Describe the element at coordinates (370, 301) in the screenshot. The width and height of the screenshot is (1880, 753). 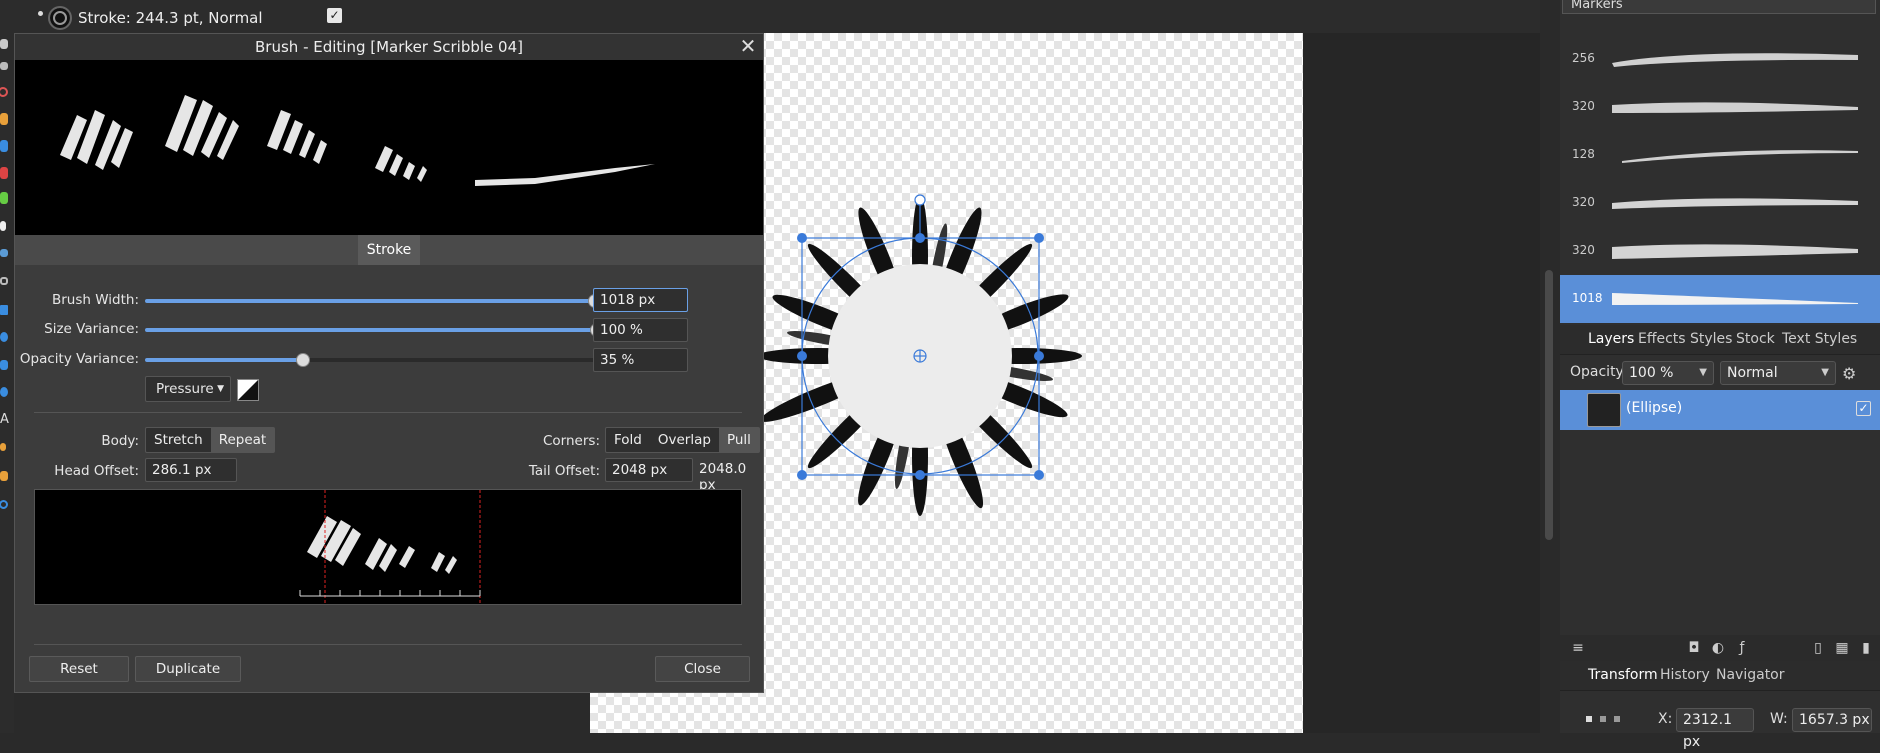
I see `brush-width-slider` at that location.